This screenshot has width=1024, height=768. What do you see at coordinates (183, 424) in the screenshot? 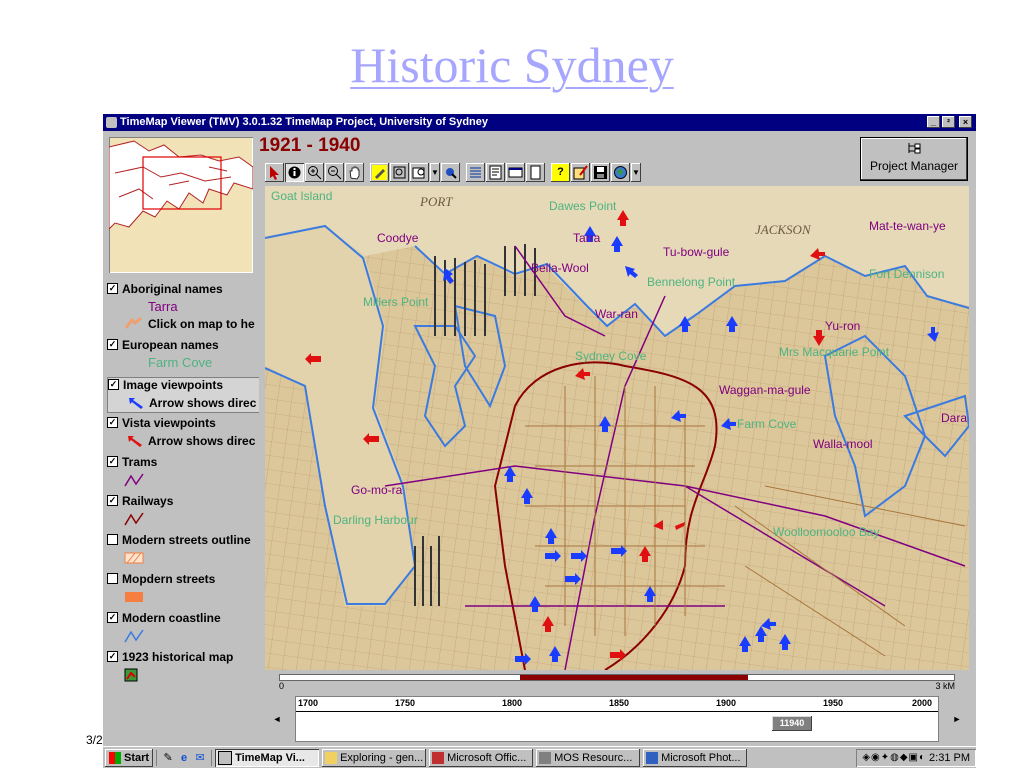
I see `legend-vista-viewpoints: ✓ Vista viewpoints` at bounding box center [183, 424].